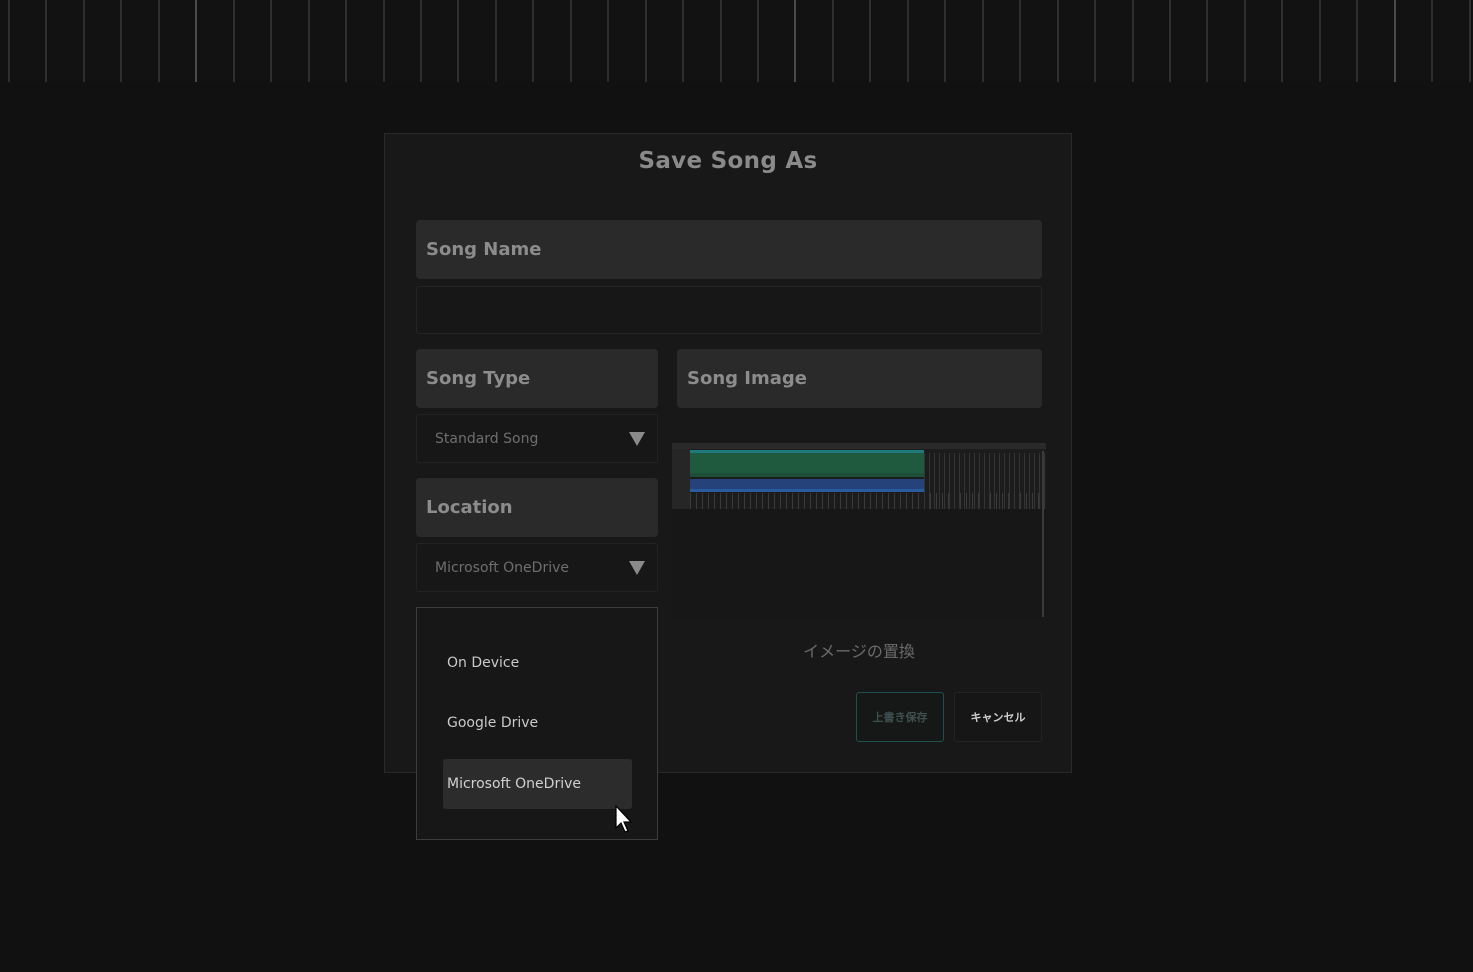 Image resolution: width=1473 pixels, height=972 pixels. What do you see at coordinates (859, 650) in the screenshot?
I see `replace-image-label: イメージの置換` at bounding box center [859, 650].